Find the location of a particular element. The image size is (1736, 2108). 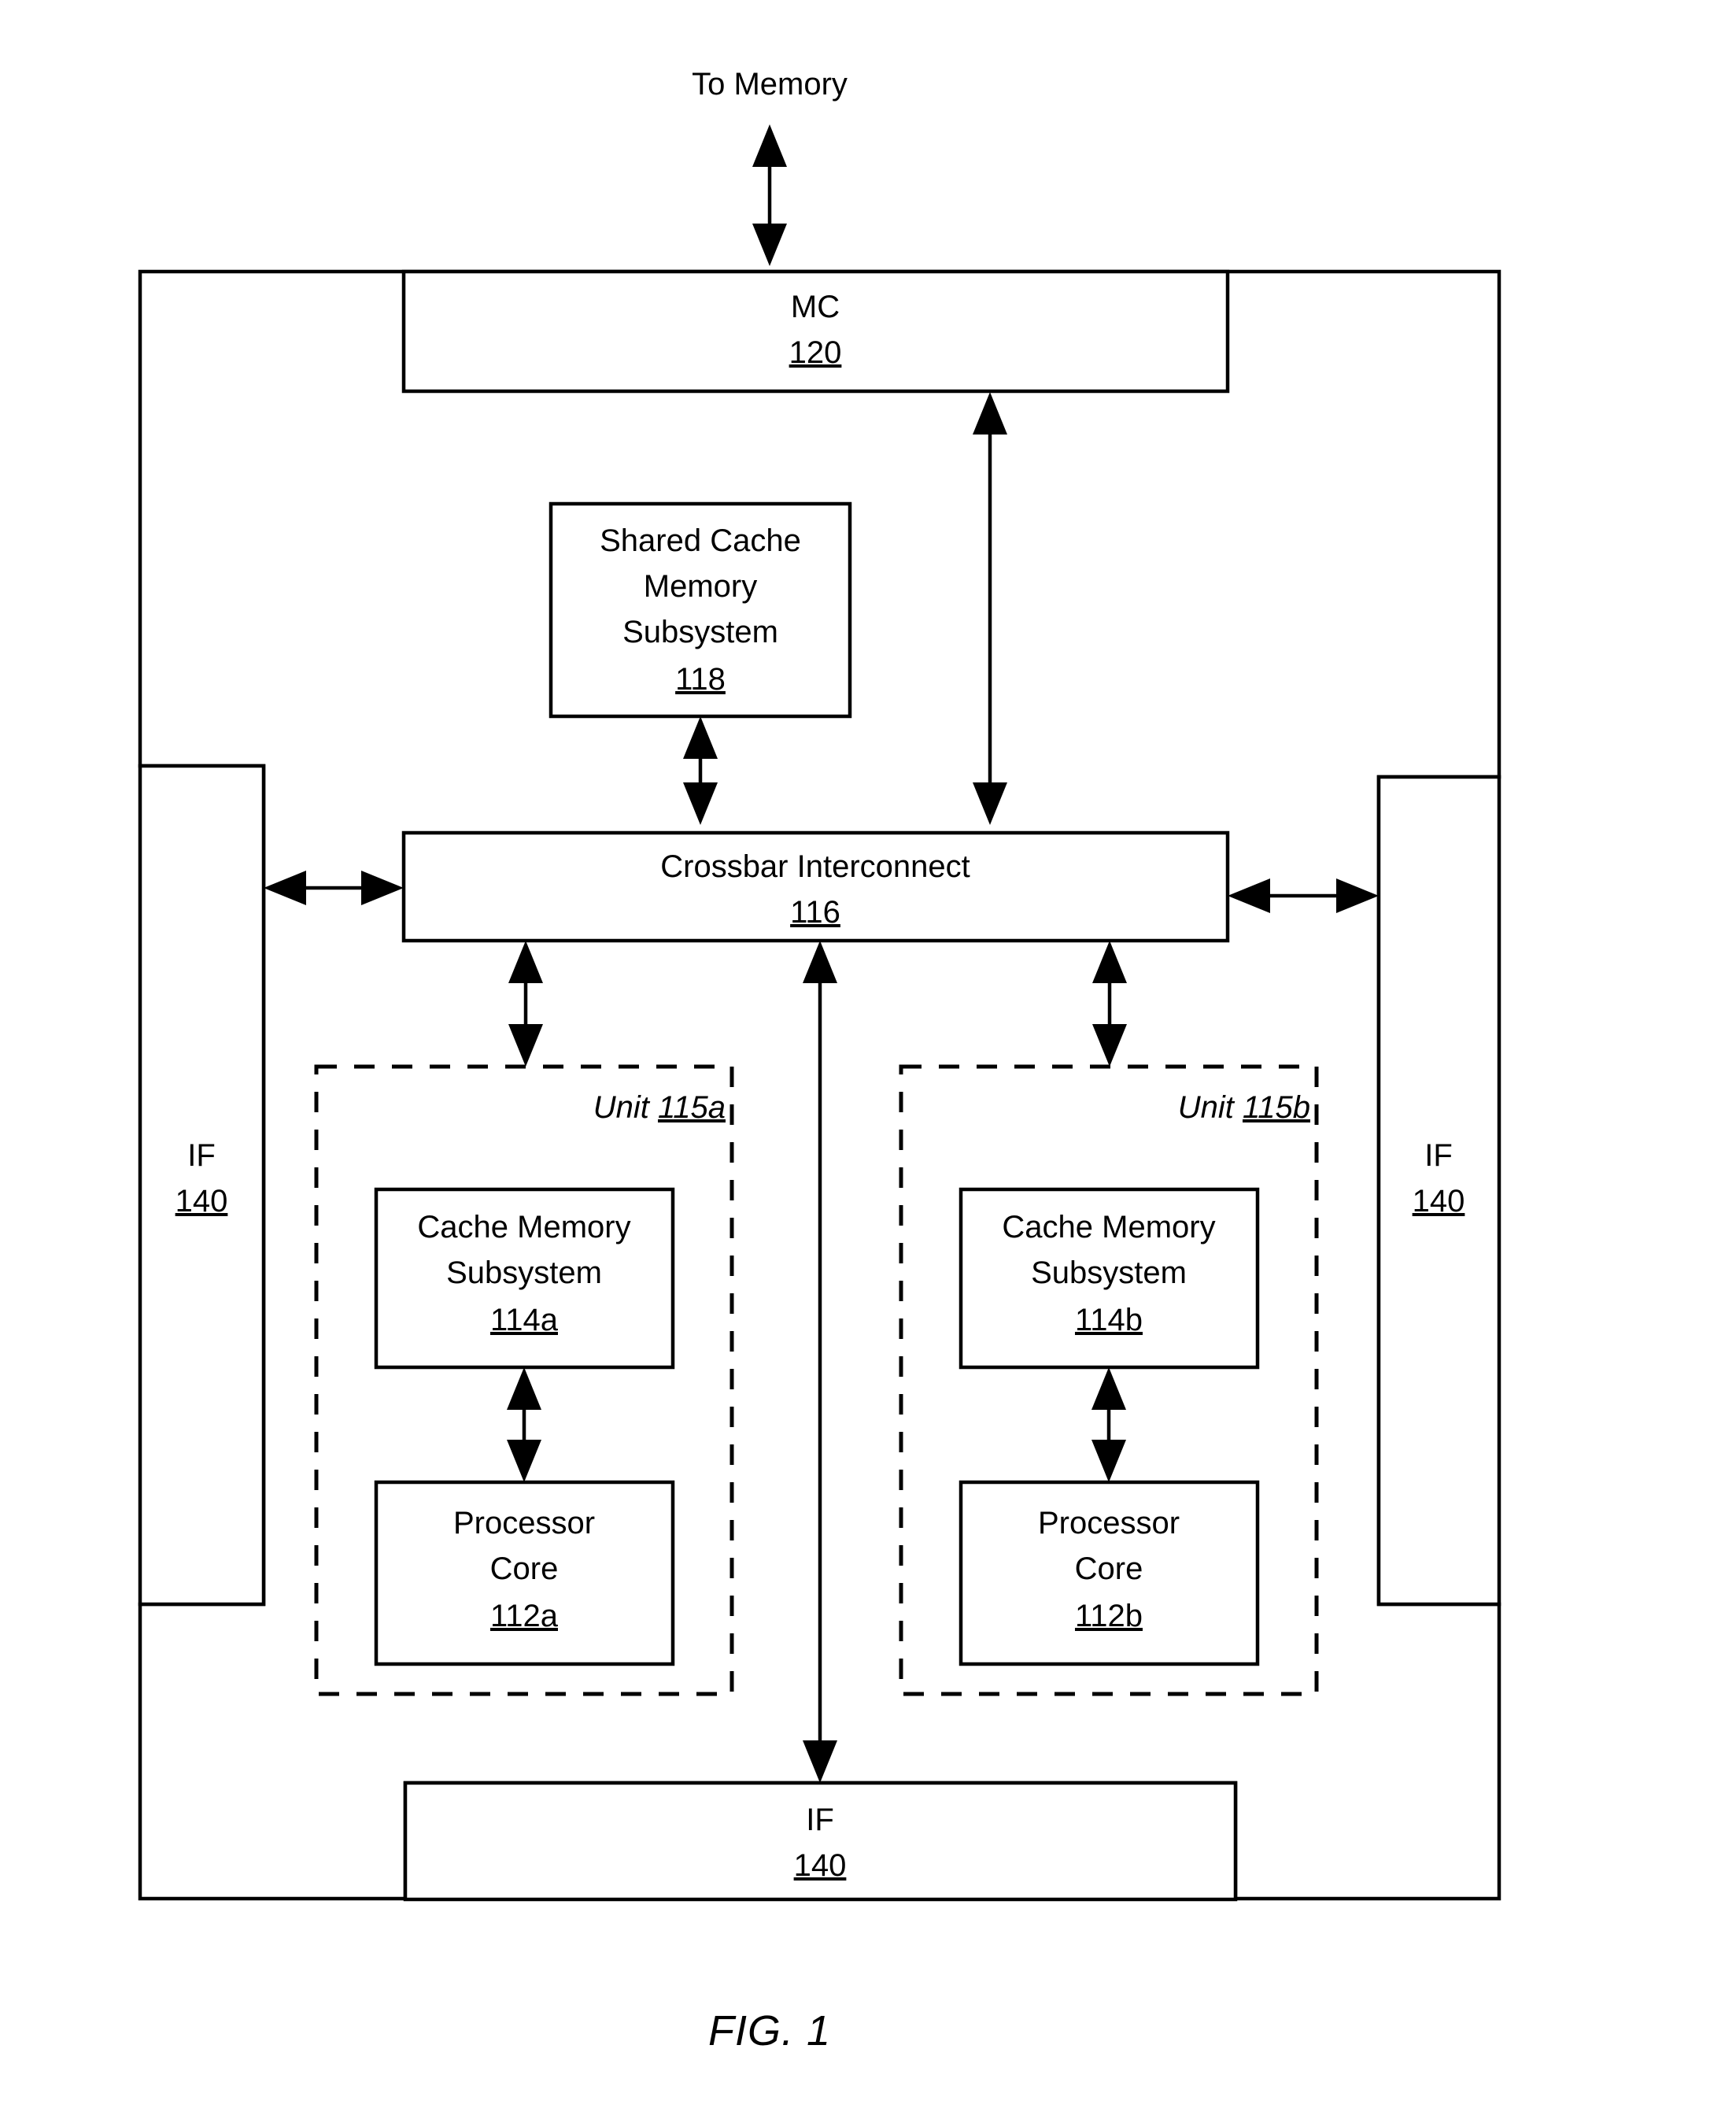

shared-cache-line1: Shared Cache is located at coordinates (701, 541).